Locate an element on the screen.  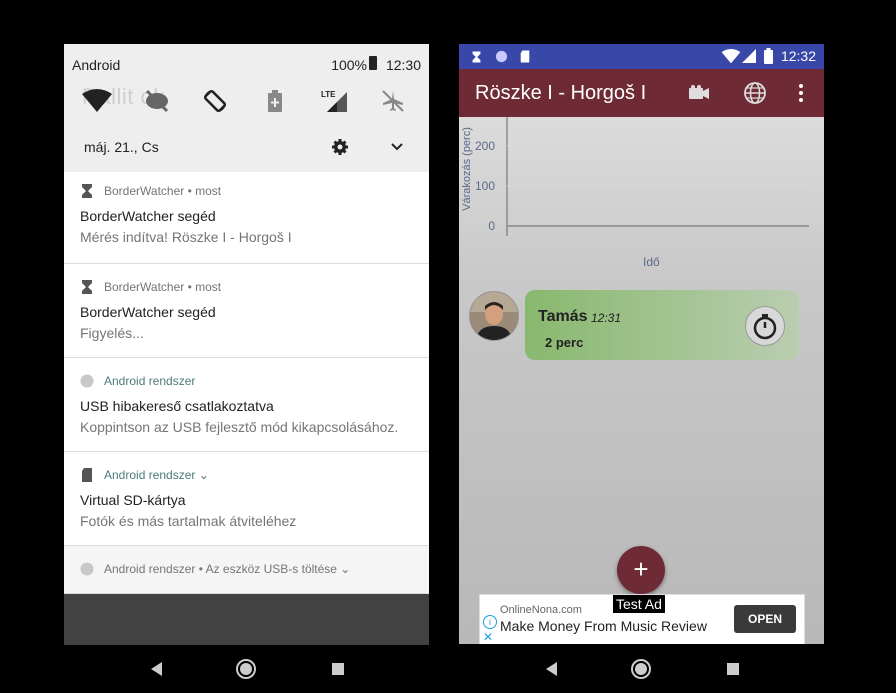
battery-plus-icon is located at coordinates (275, 101).